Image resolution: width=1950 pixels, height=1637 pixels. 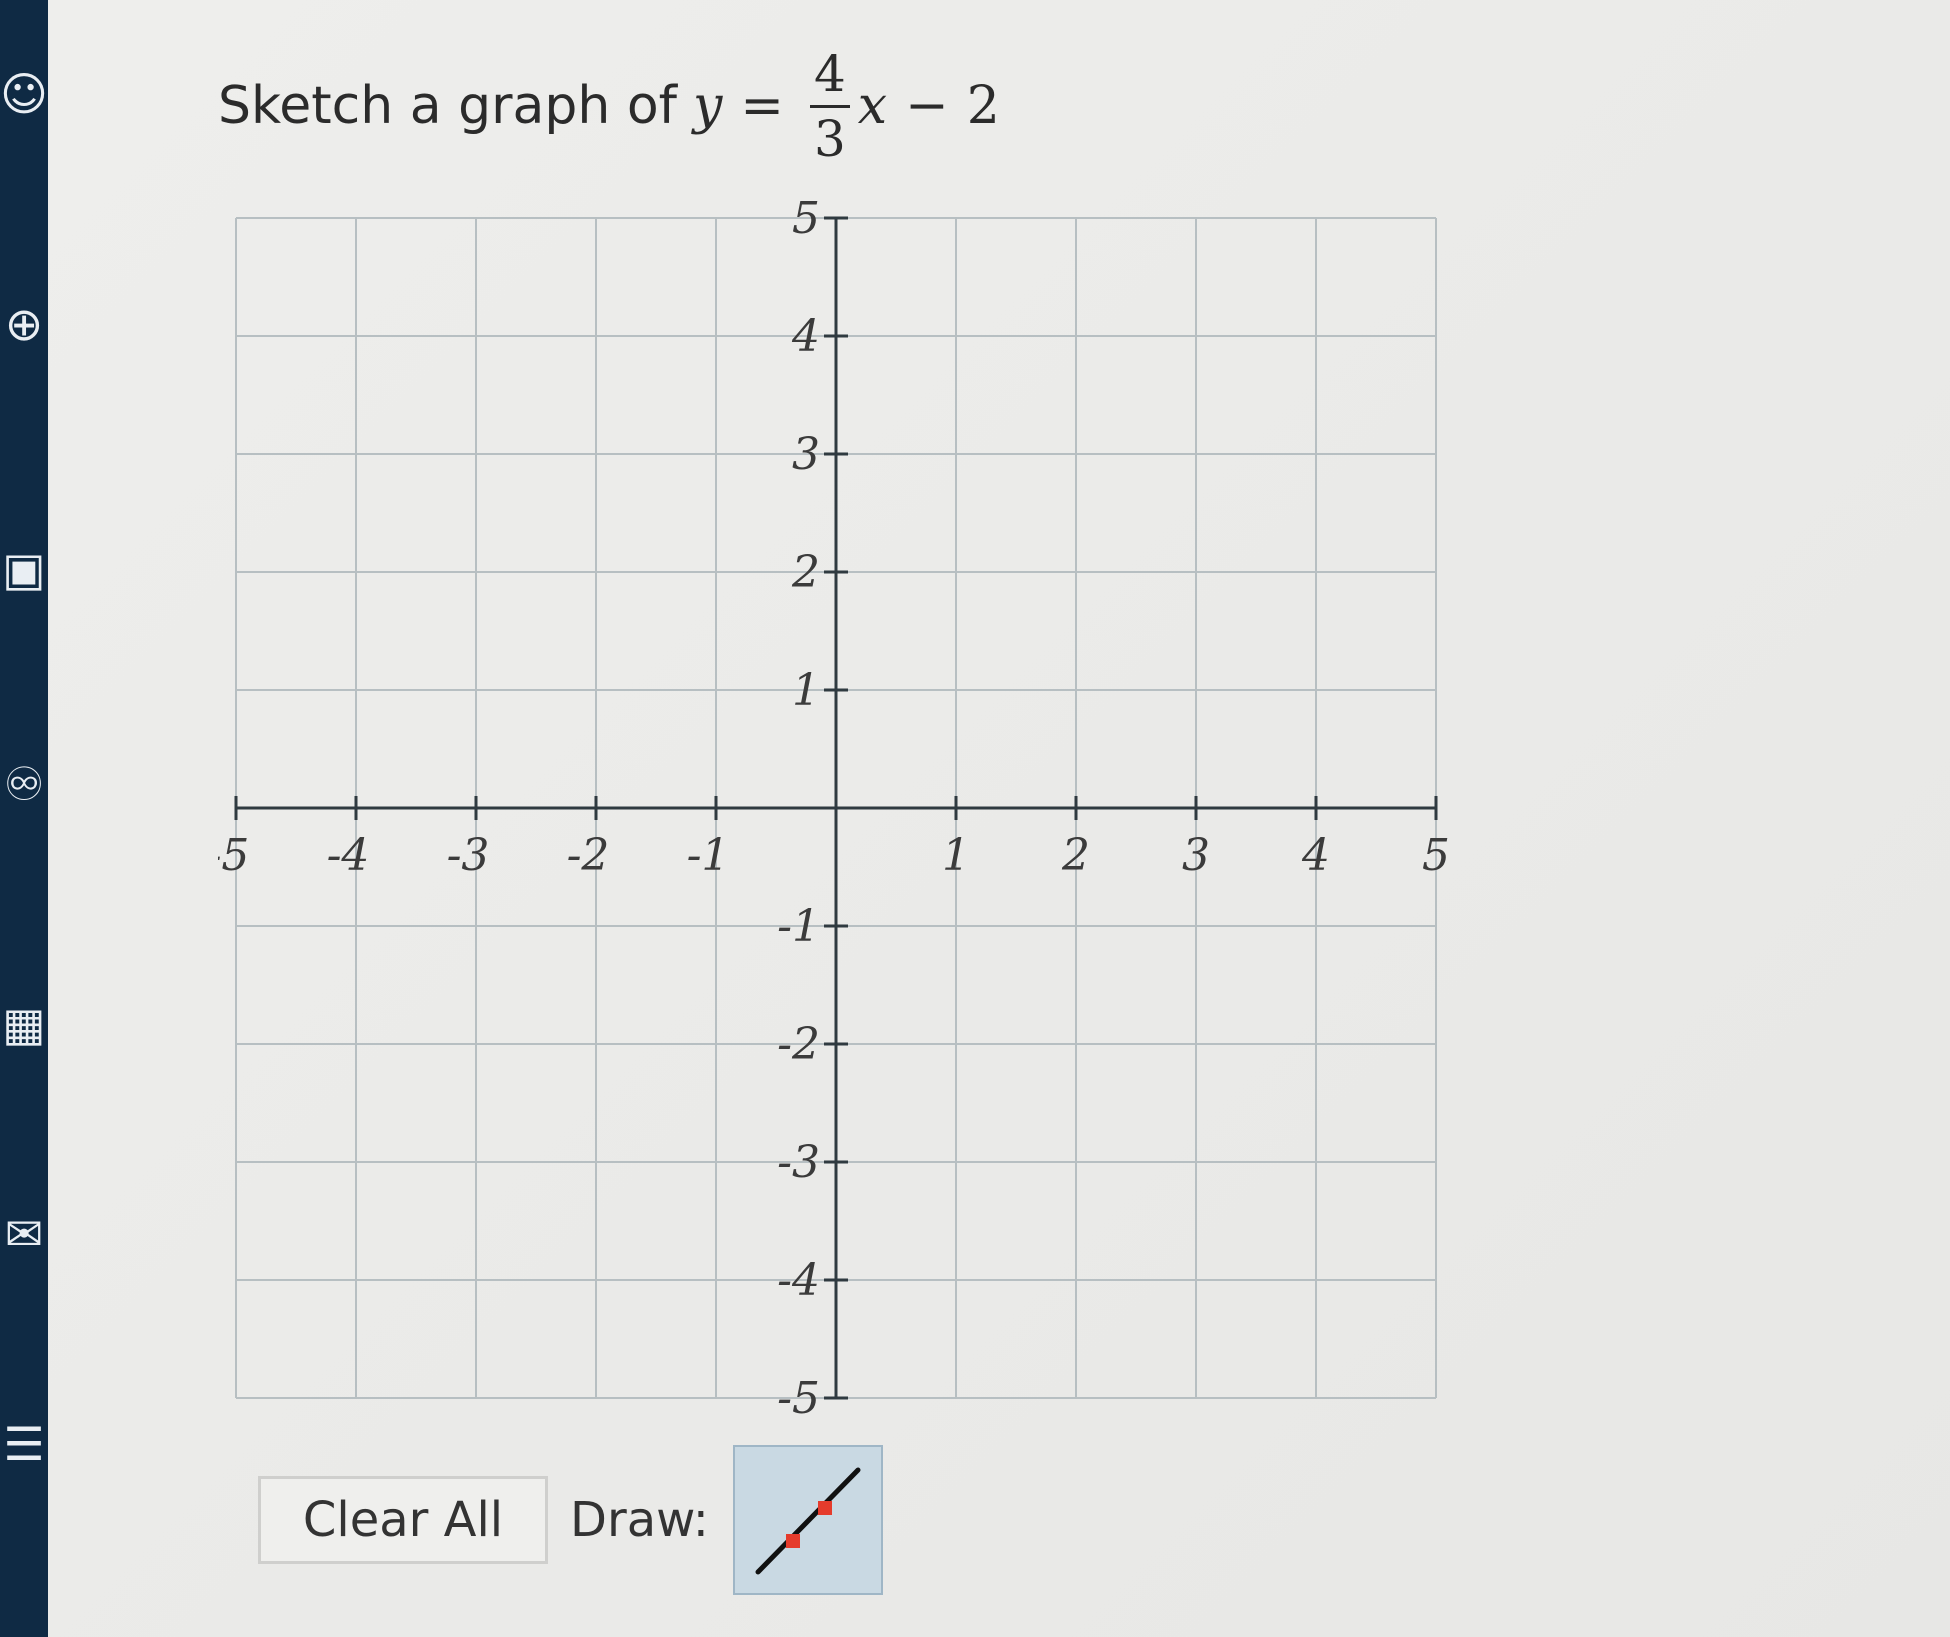 I want to click on equation-minus: −, so click(x=927, y=106).